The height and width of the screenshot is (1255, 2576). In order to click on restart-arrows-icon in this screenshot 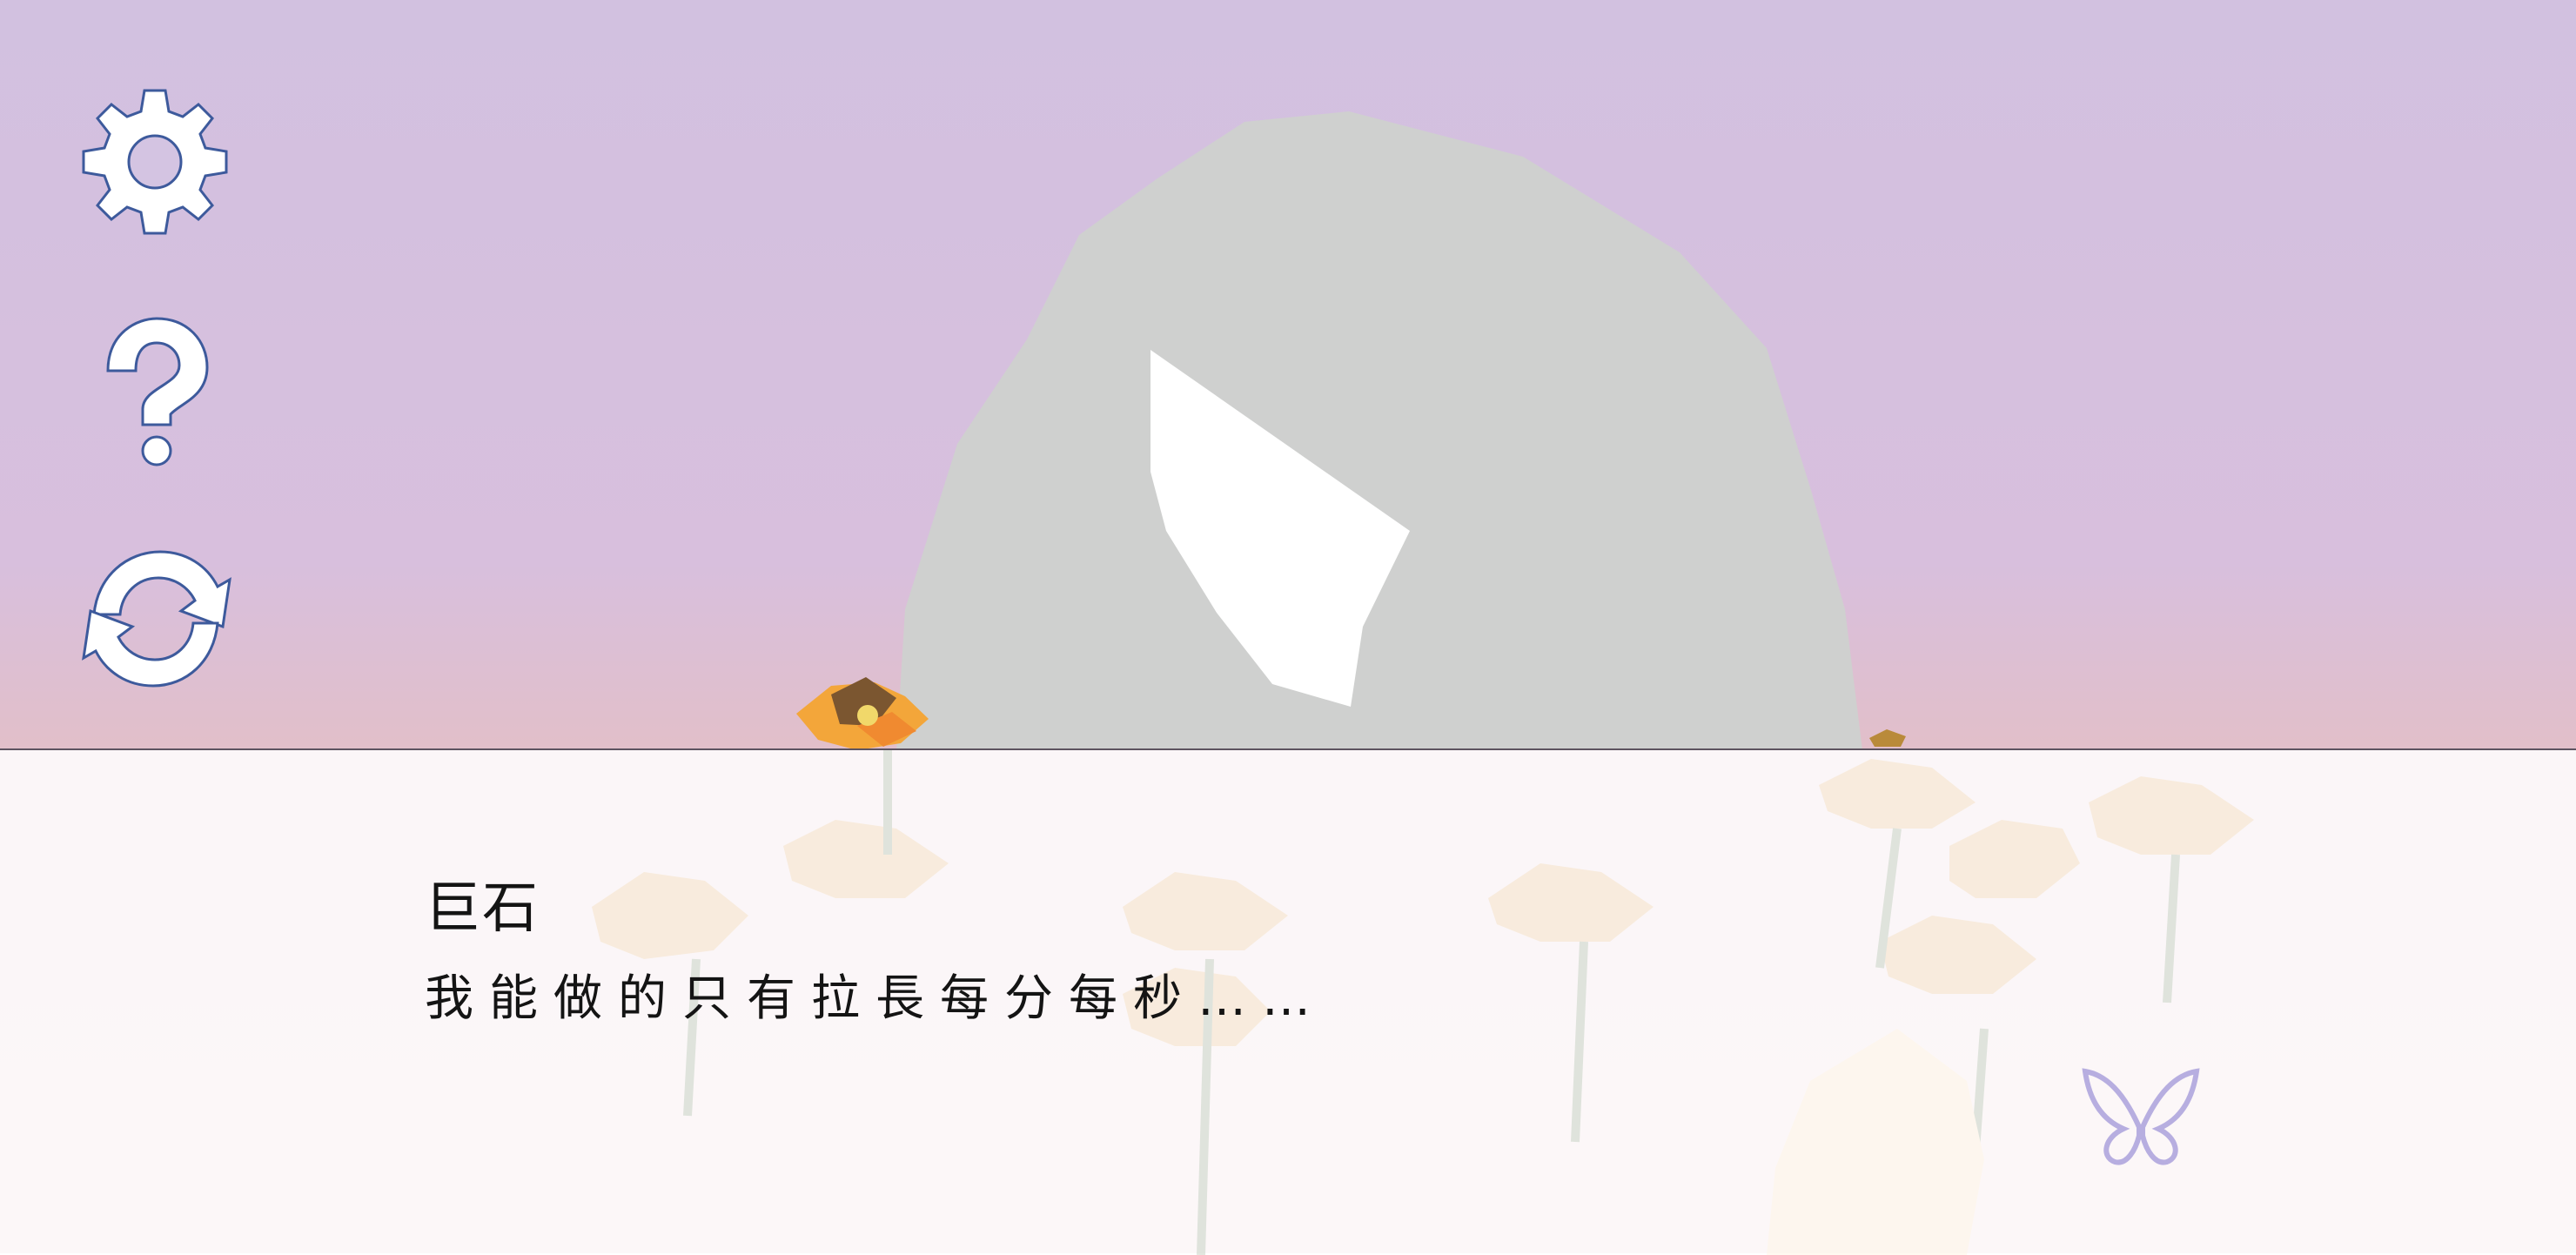, I will do `click(157, 619)`.